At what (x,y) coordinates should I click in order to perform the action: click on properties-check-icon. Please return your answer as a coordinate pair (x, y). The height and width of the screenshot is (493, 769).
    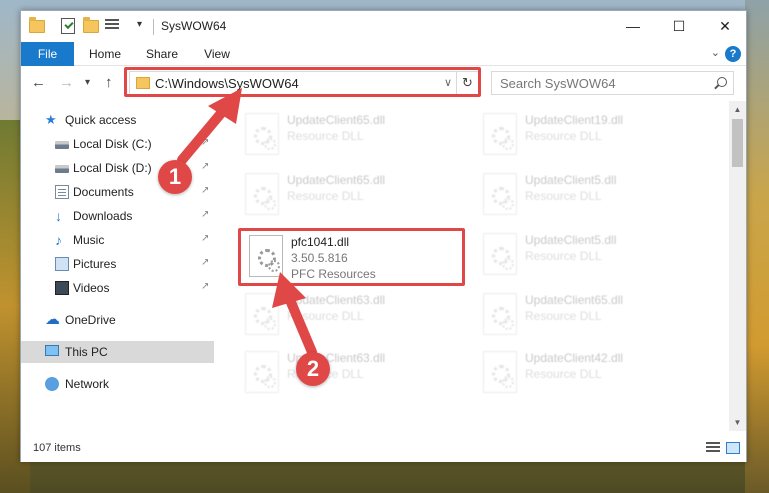
    Looking at the image, I should click on (69, 26).